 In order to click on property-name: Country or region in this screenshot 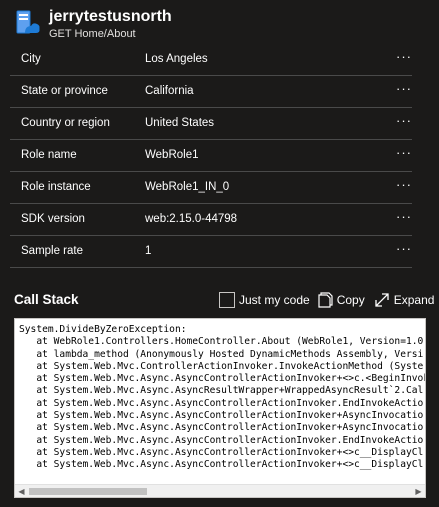, I will do `click(65, 123)`.